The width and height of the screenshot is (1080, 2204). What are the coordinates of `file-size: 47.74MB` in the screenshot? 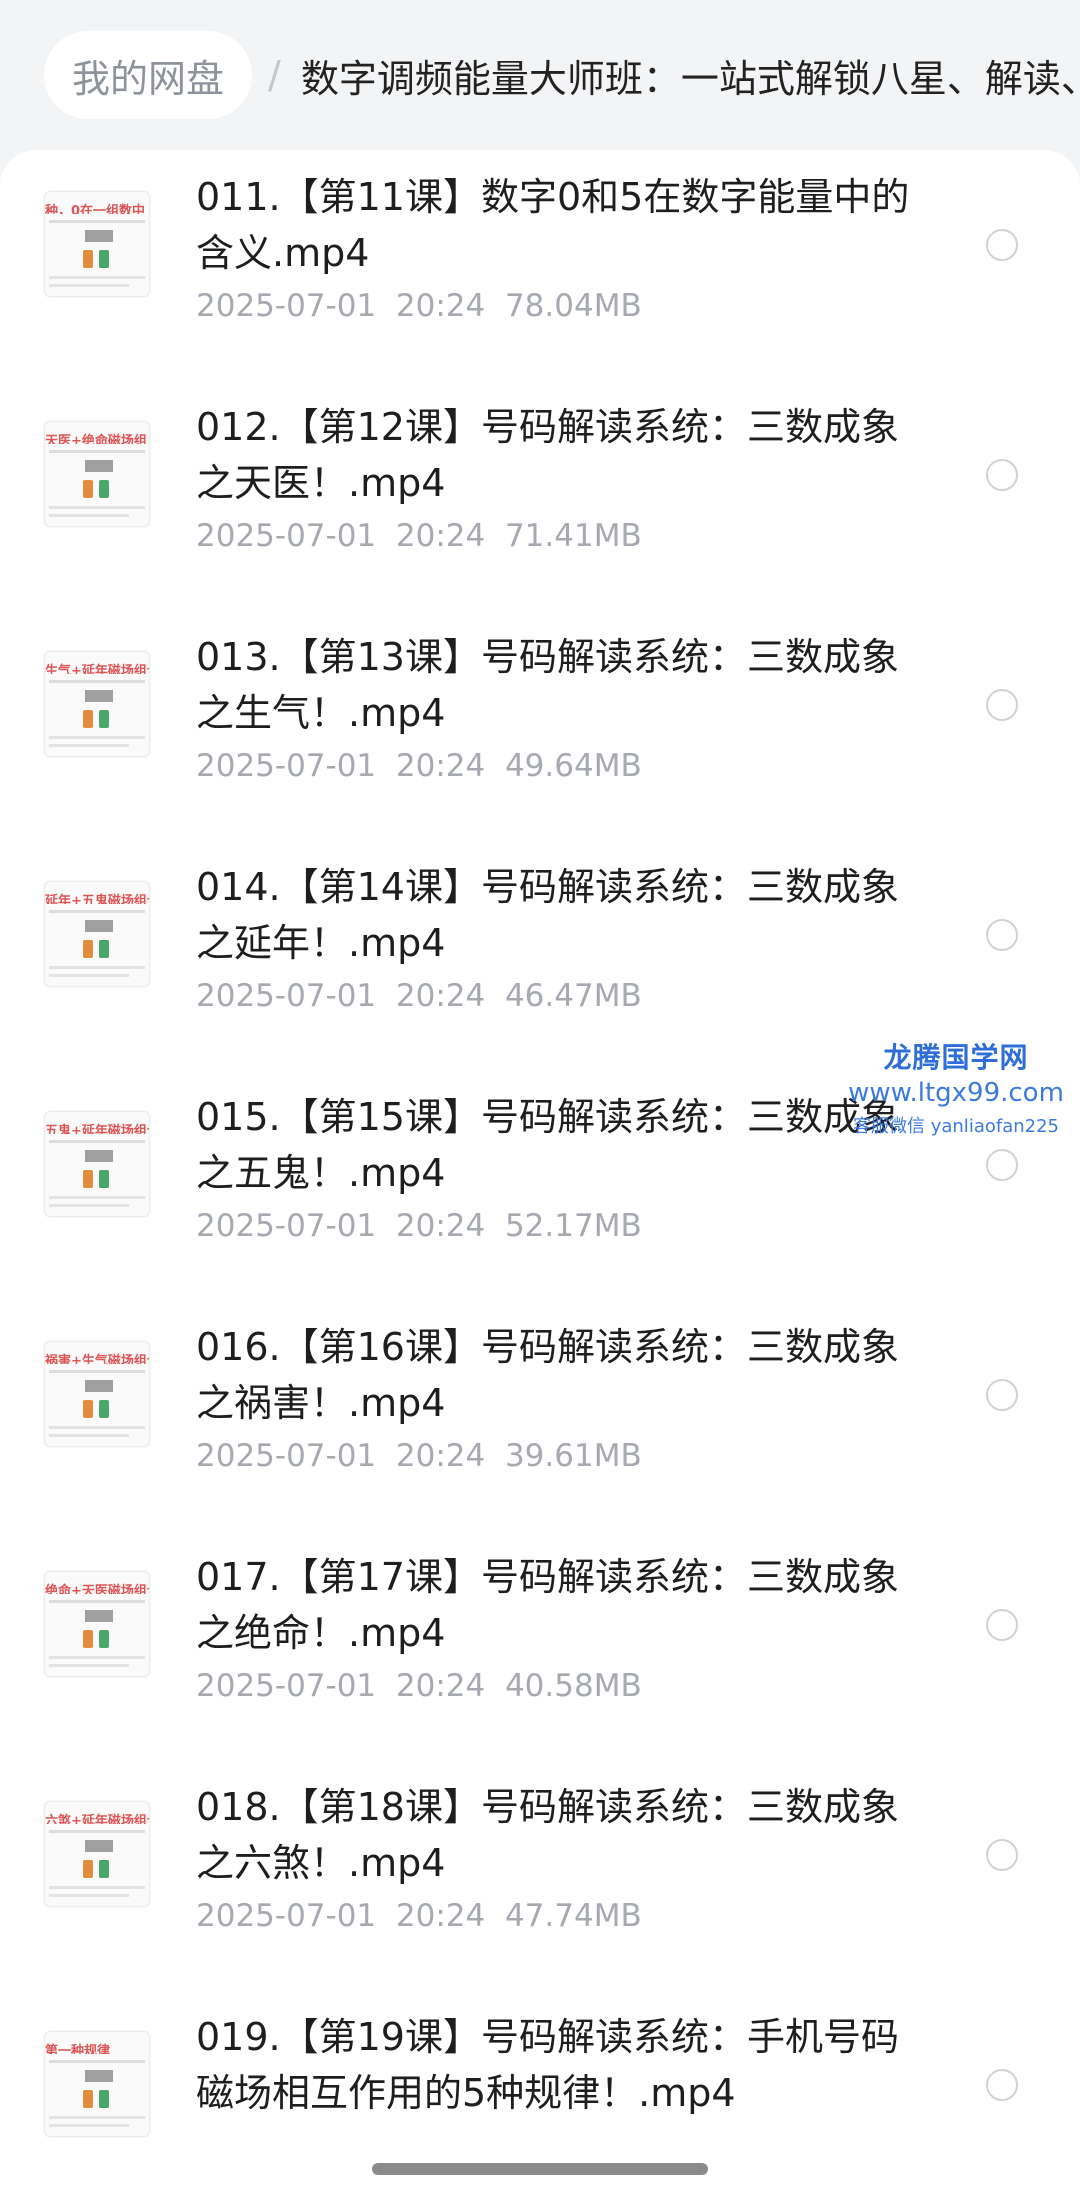 It's located at (573, 1916).